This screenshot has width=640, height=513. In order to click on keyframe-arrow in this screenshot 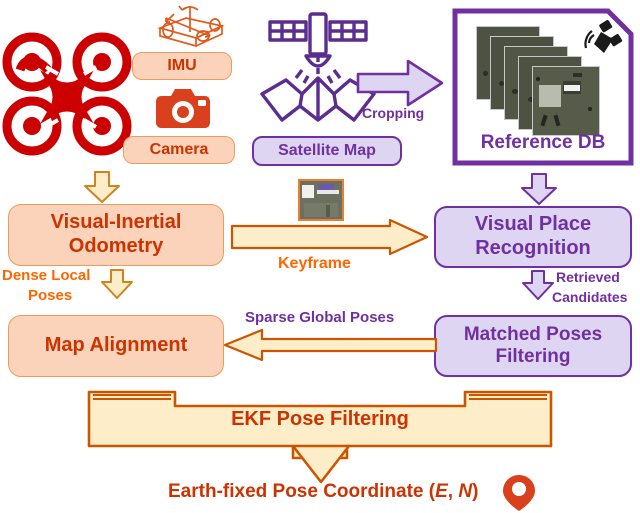, I will do `click(330, 237)`.